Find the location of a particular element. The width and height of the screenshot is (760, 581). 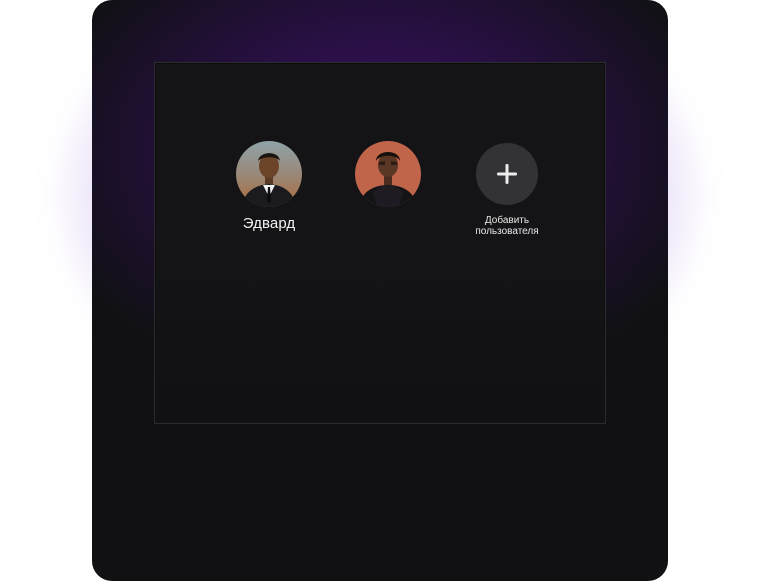

add-user-button: Добавить пользователя is located at coordinates (507, 190).